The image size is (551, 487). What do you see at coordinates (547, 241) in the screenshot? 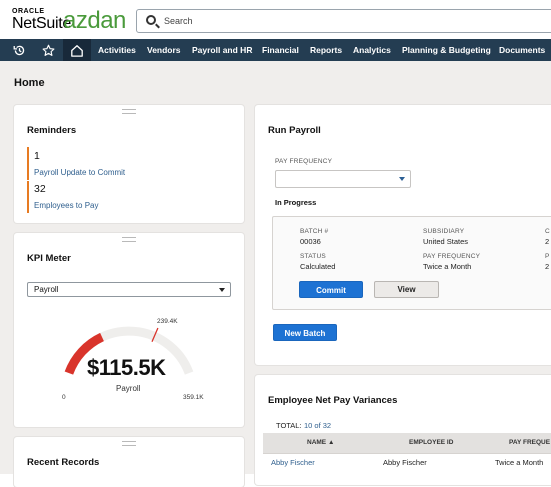
I see `batch-col3-value: 2` at bounding box center [547, 241].